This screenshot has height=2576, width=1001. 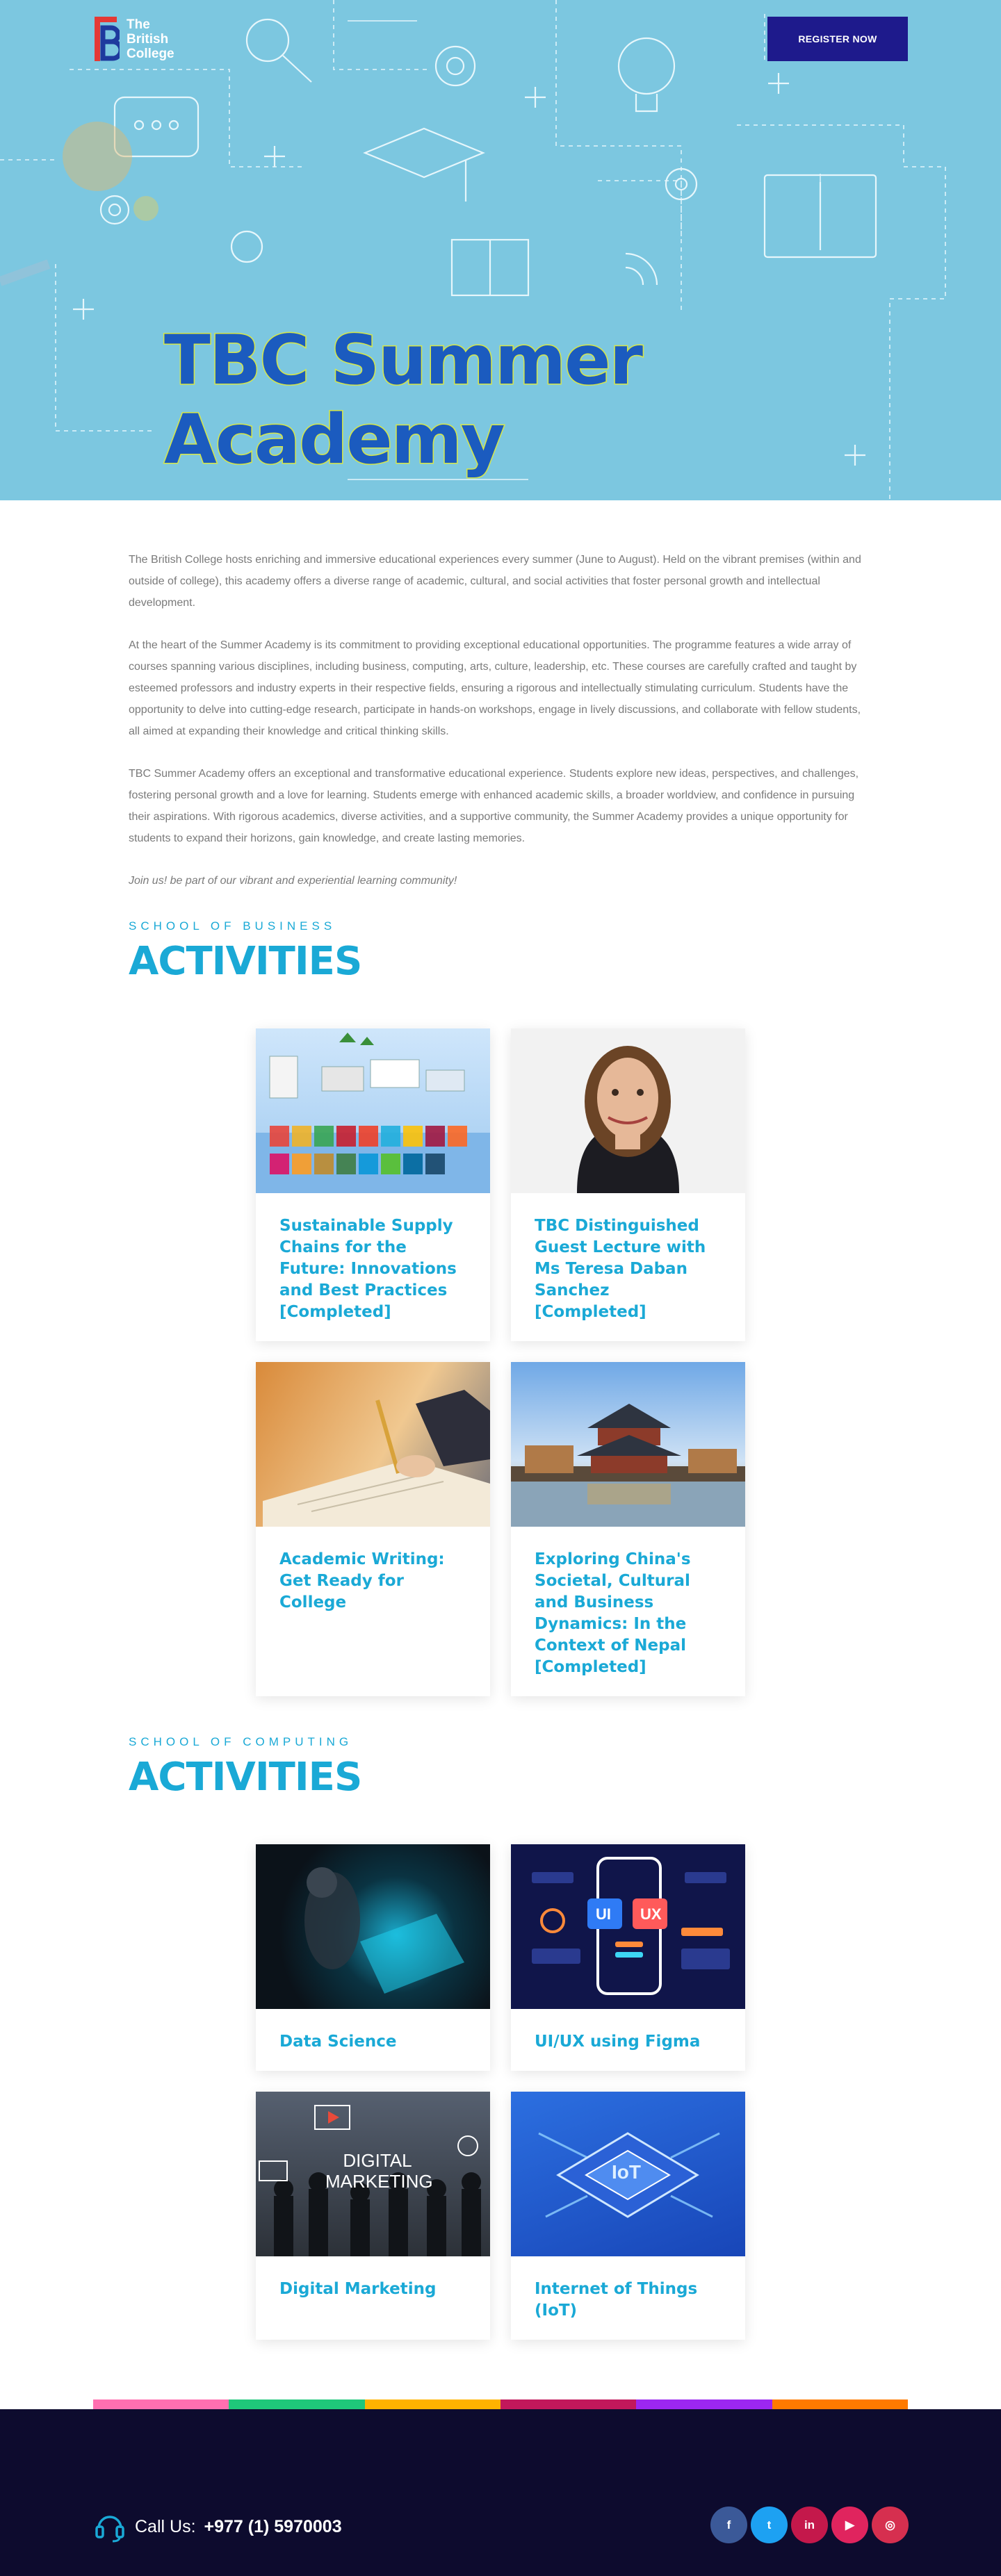 I want to click on digital-marketing-image: DIGITAL MARKETING, so click(x=373, y=2174).